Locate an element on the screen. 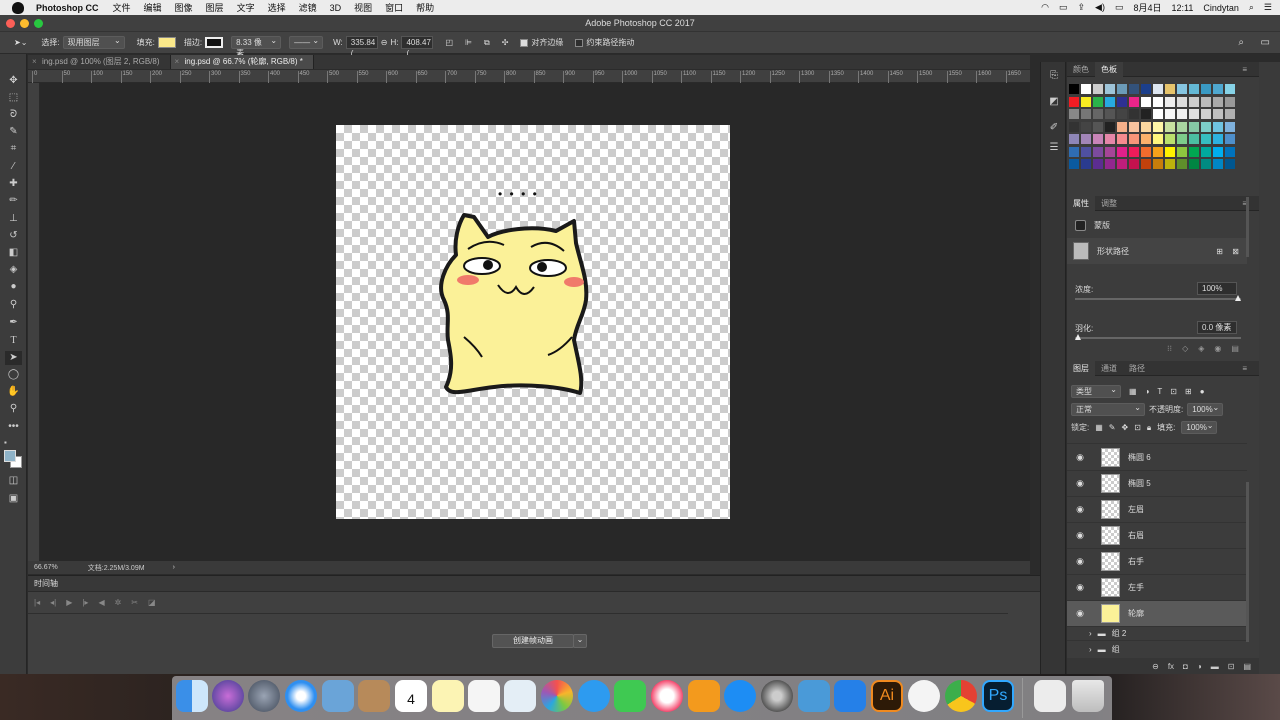 The width and height of the screenshot is (1280, 720). create-frame-animation-button: 创建帧动画 is located at coordinates (533, 641).